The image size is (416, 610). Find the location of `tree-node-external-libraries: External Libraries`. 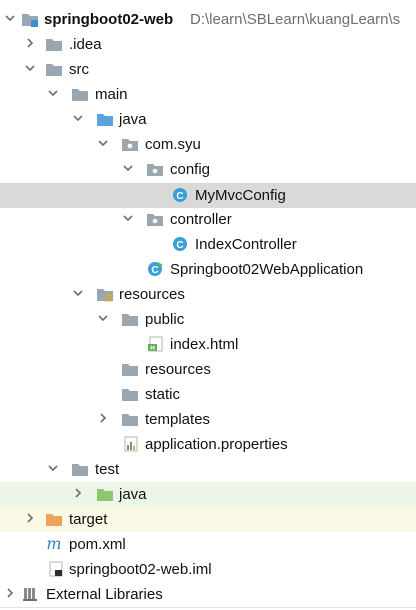

tree-node-external-libraries: External Libraries is located at coordinates (208, 594).